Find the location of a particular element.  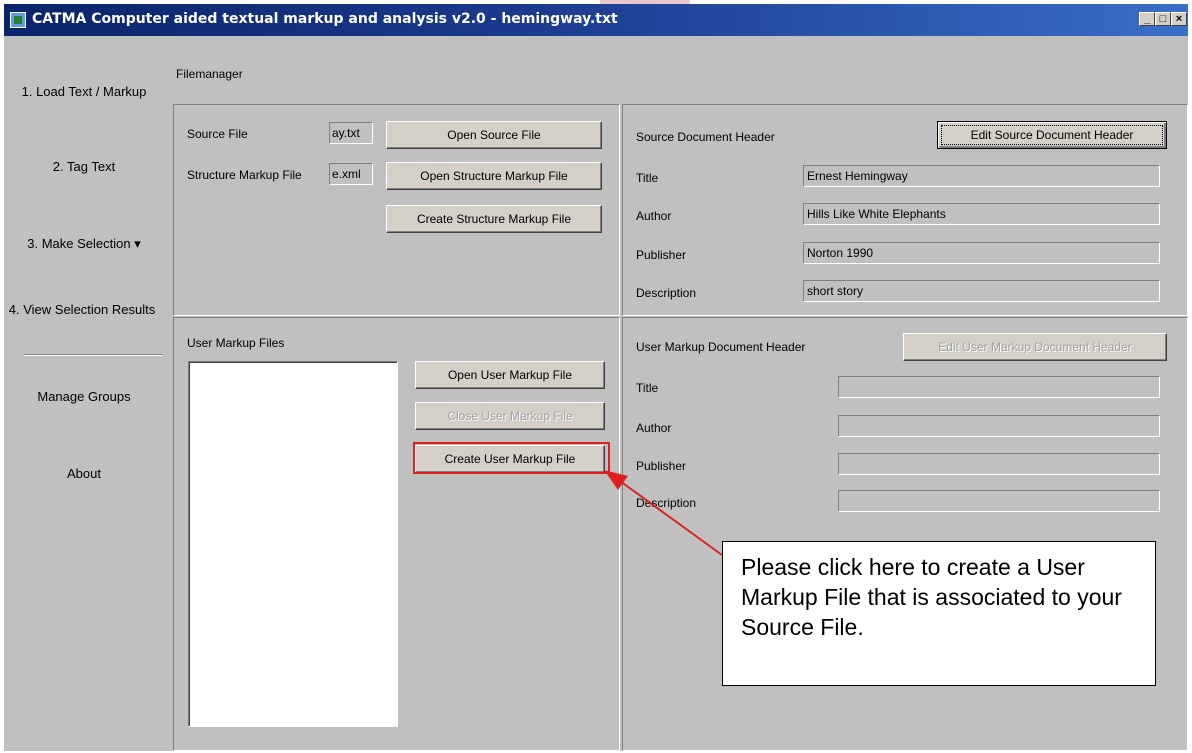

nav-make-selection: 3. Make Selection ▾ is located at coordinates (84, 244).